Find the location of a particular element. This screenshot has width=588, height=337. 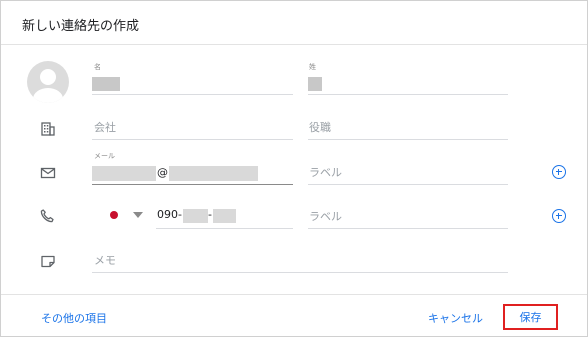

building-icon is located at coordinates (48, 129).